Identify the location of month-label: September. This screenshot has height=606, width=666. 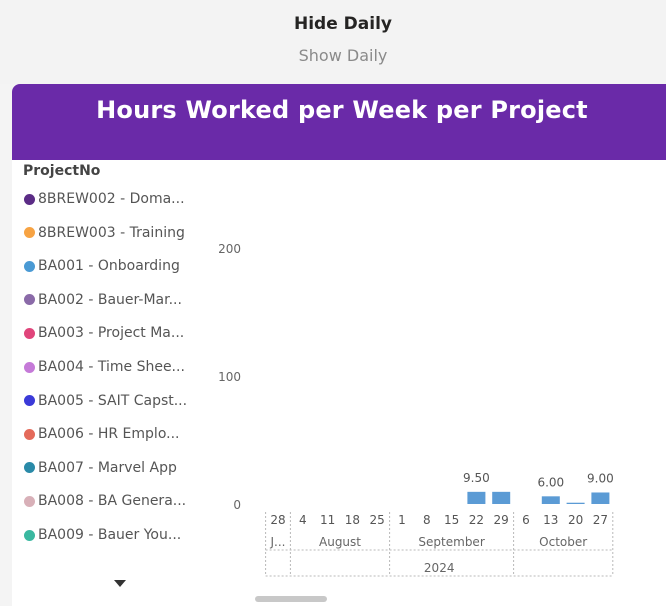
(451, 542).